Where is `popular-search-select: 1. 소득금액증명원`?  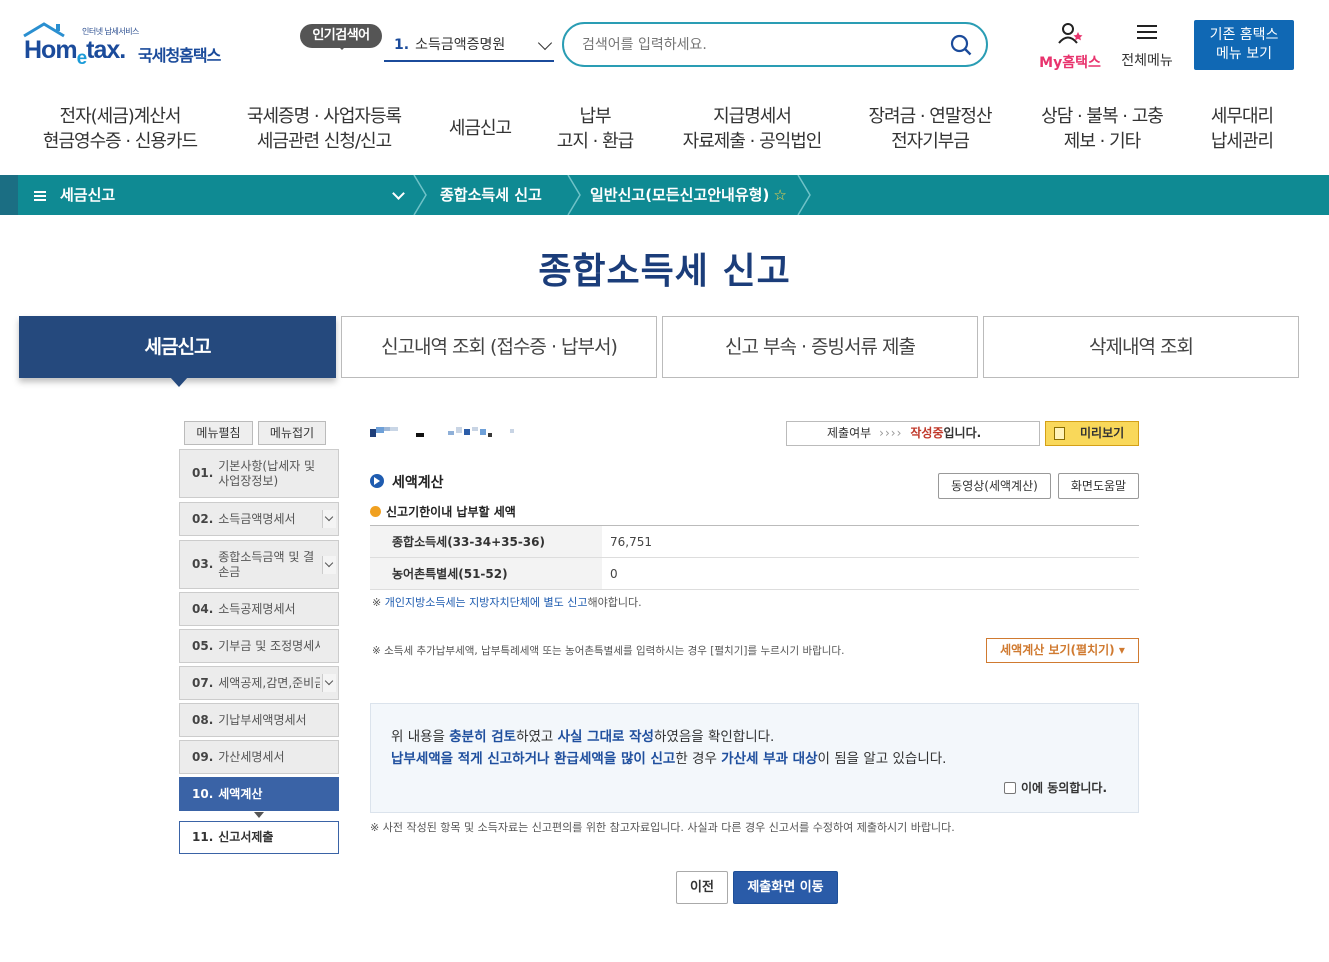
popular-search-select: 1. 소득금액증명원 is located at coordinates (469, 45).